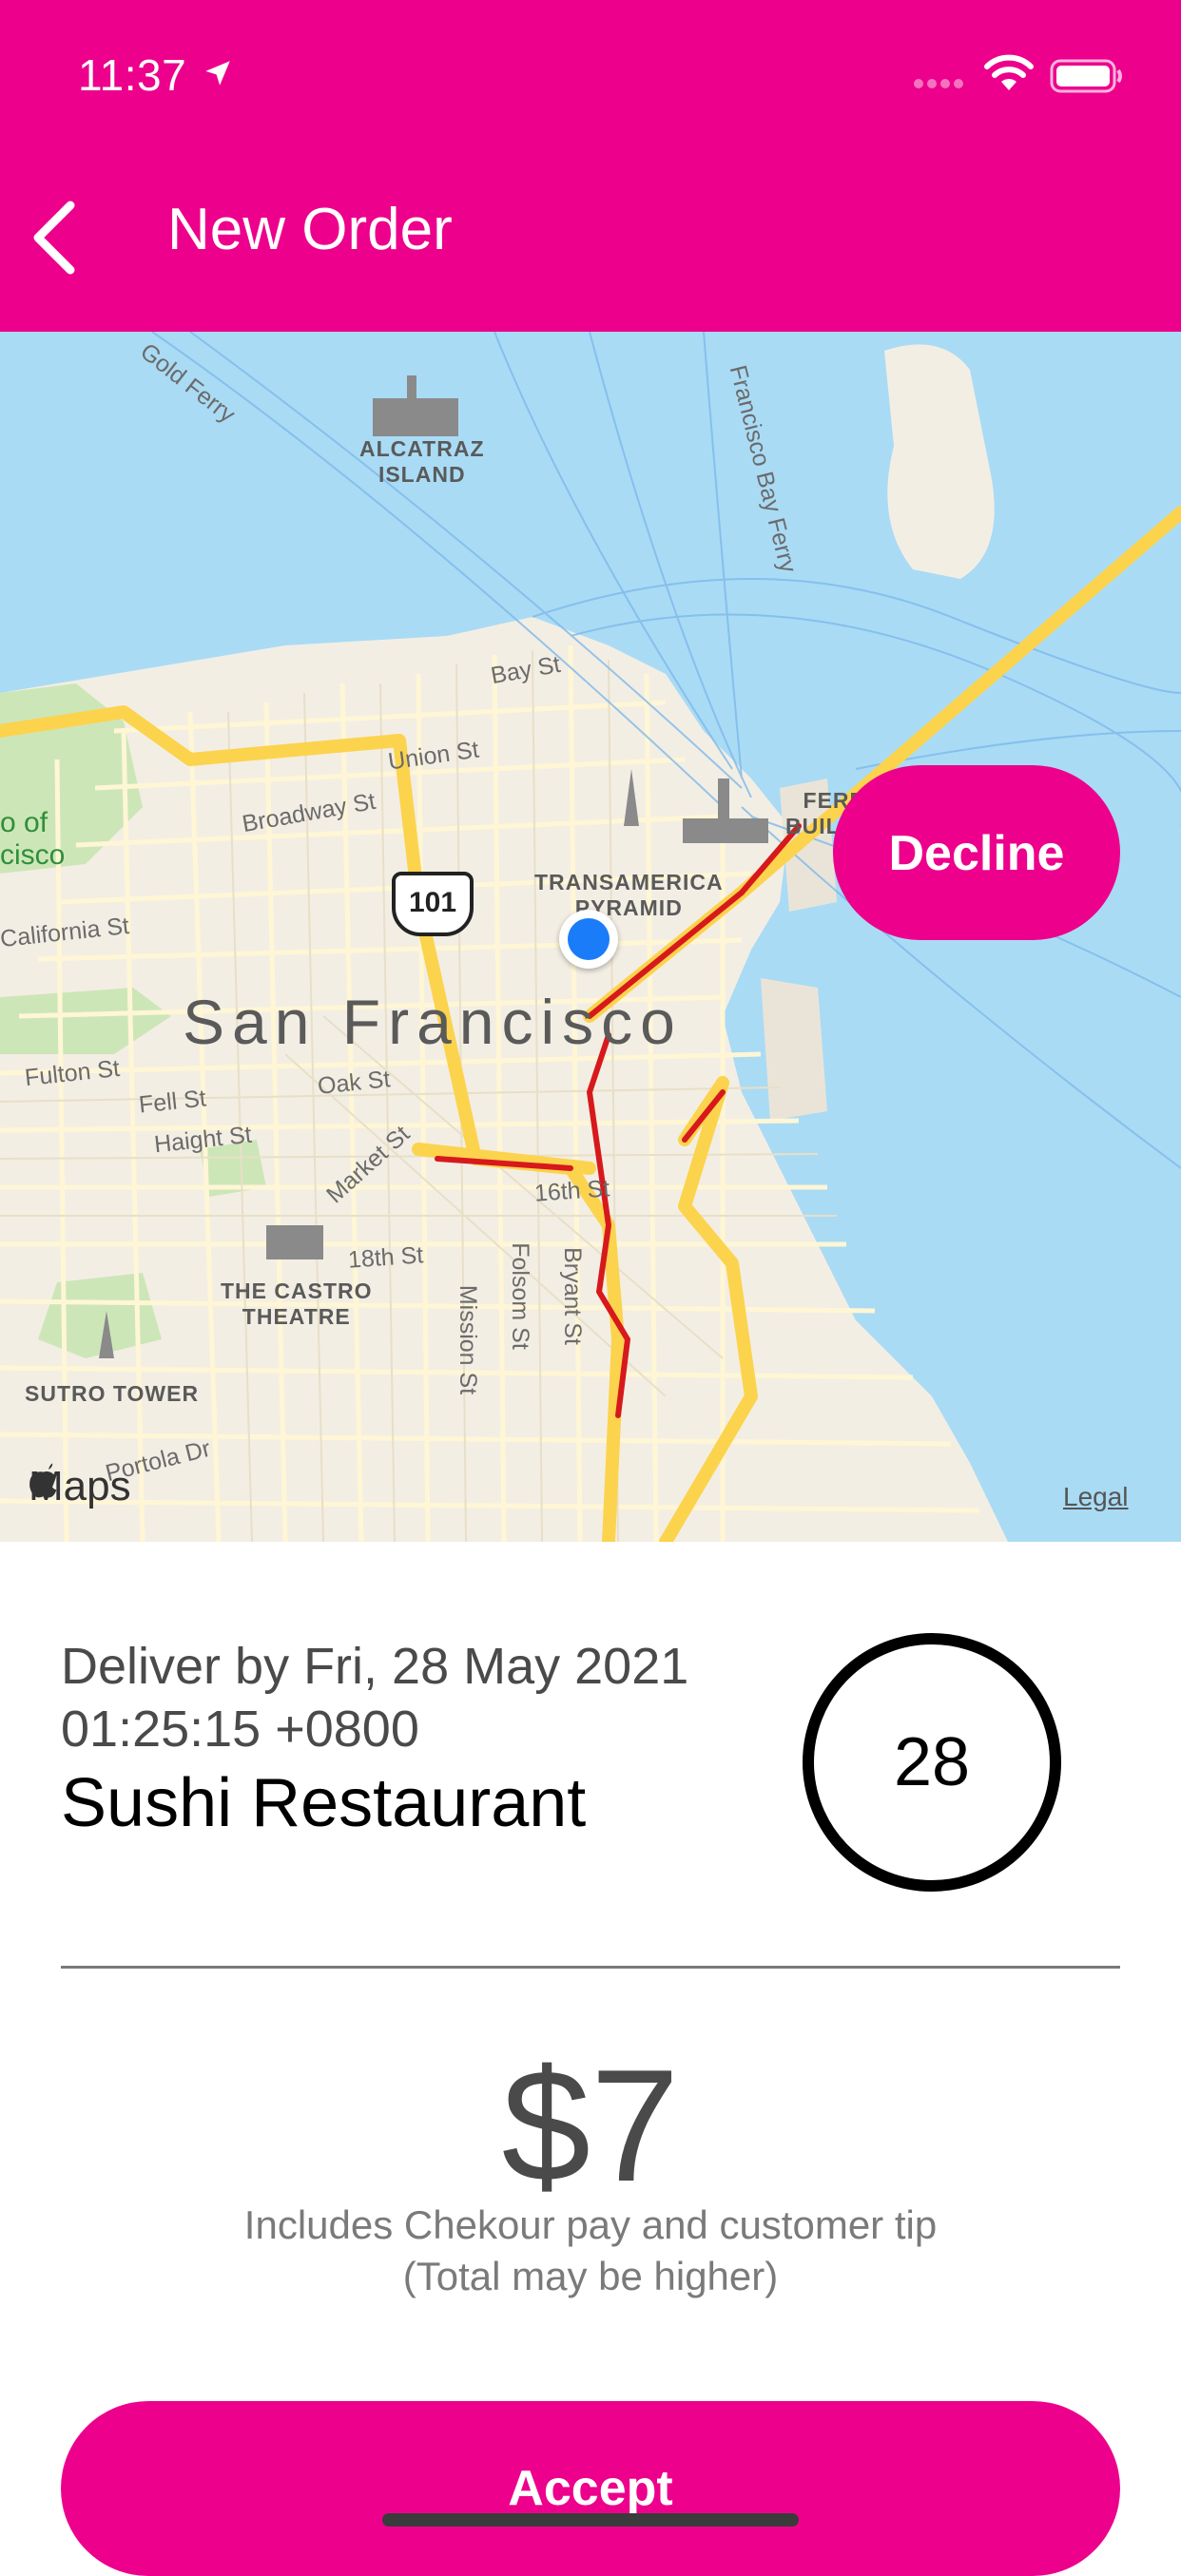 This screenshot has width=1181, height=2576. I want to click on countdown-circle: 28, so click(932, 1762).